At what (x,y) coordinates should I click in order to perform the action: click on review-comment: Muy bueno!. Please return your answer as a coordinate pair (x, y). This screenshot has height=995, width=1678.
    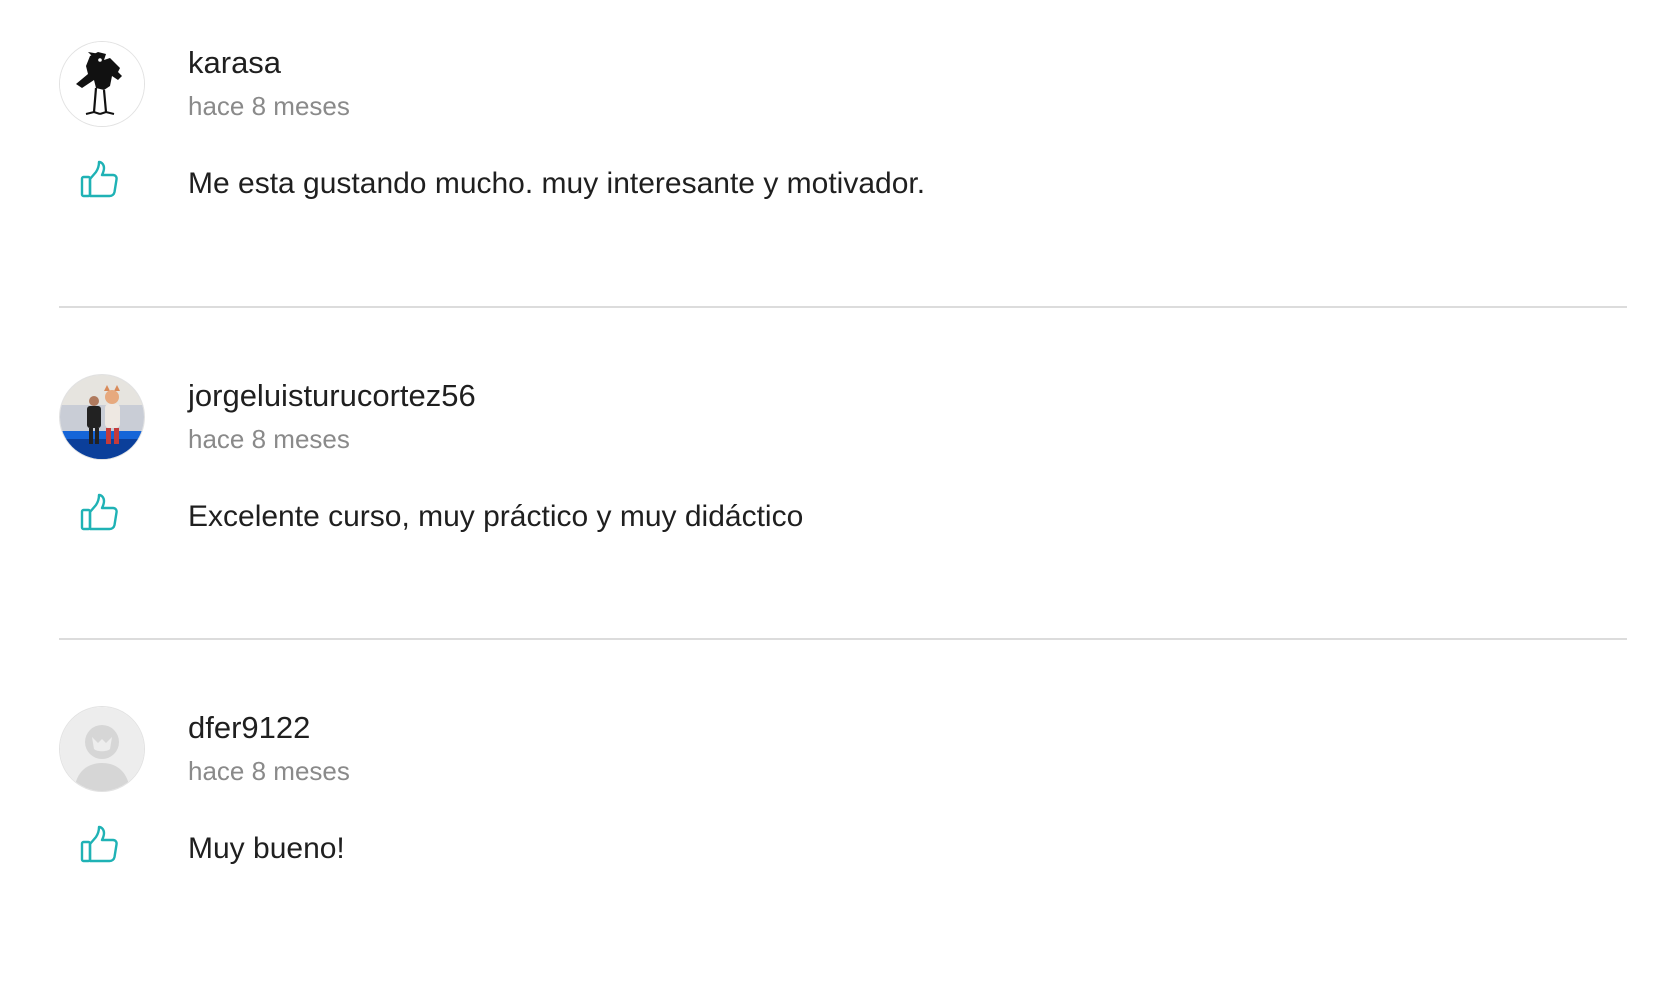
    Looking at the image, I should click on (266, 848).